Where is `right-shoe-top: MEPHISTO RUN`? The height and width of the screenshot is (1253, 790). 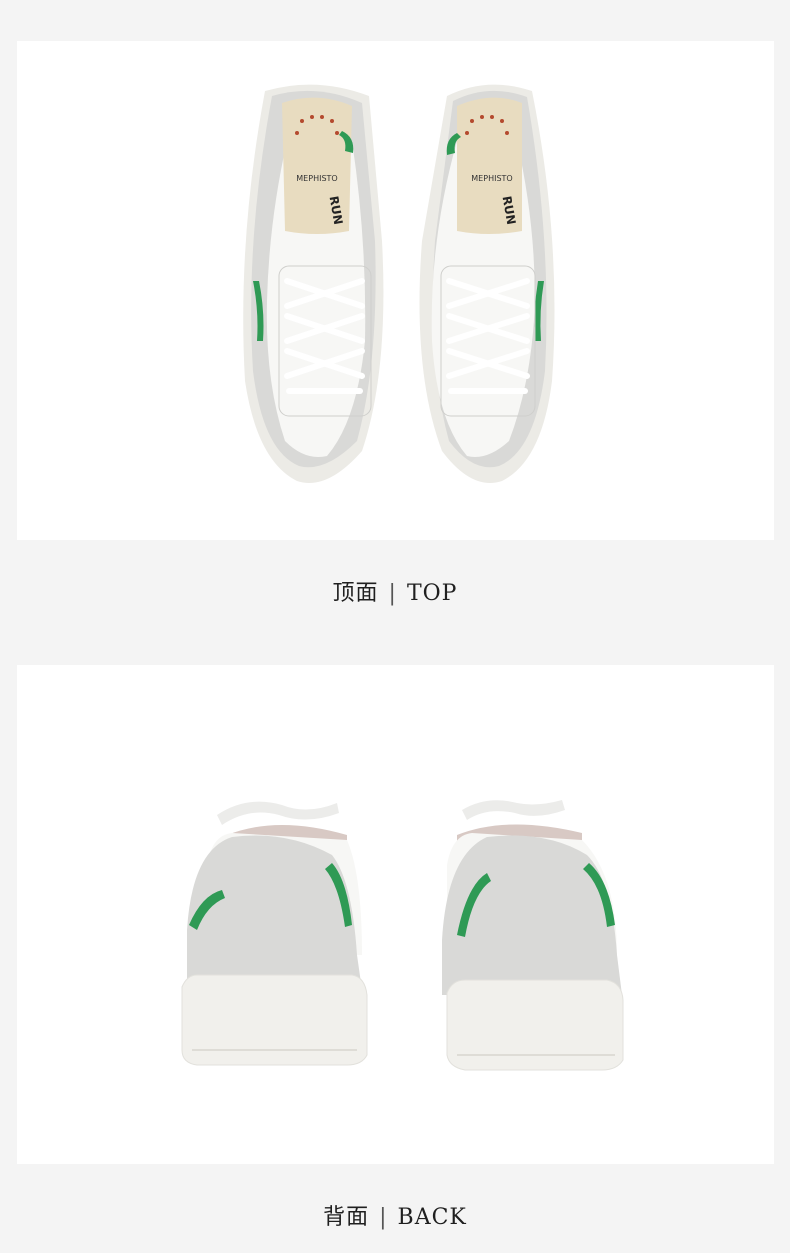 right-shoe-top: MEPHISTO RUN is located at coordinates (487, 284).